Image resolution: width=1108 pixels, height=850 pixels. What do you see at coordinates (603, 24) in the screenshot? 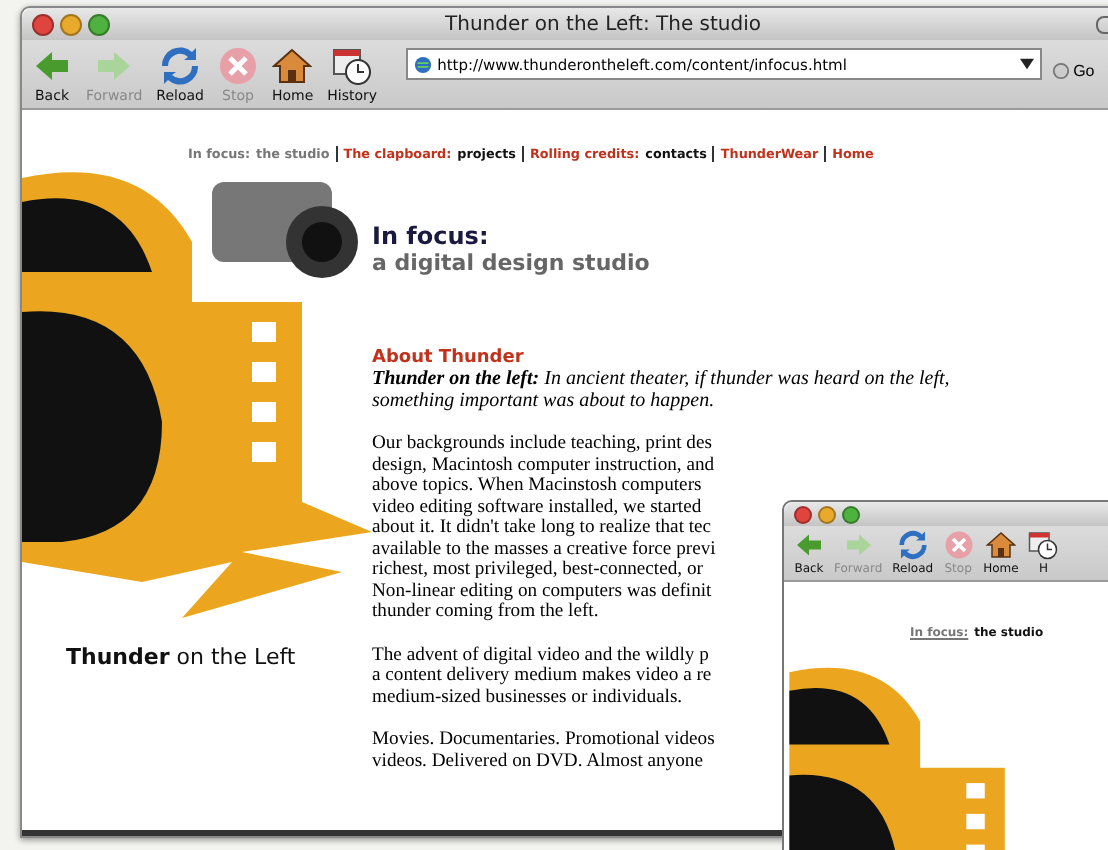
I see `window-title: Thunder on the Left: The studio` at bounding box center [603, 24].